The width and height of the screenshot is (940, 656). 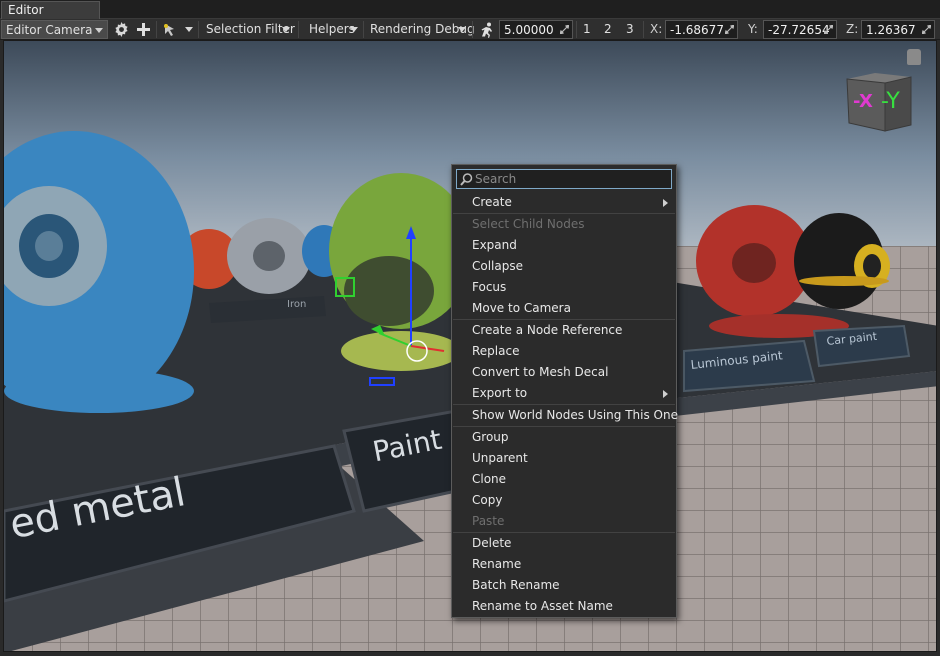 What do you see at coordinates (564, 351) in the screenshot?
I see `menu-item-replace: Replace` at bounding box center [564, 351].